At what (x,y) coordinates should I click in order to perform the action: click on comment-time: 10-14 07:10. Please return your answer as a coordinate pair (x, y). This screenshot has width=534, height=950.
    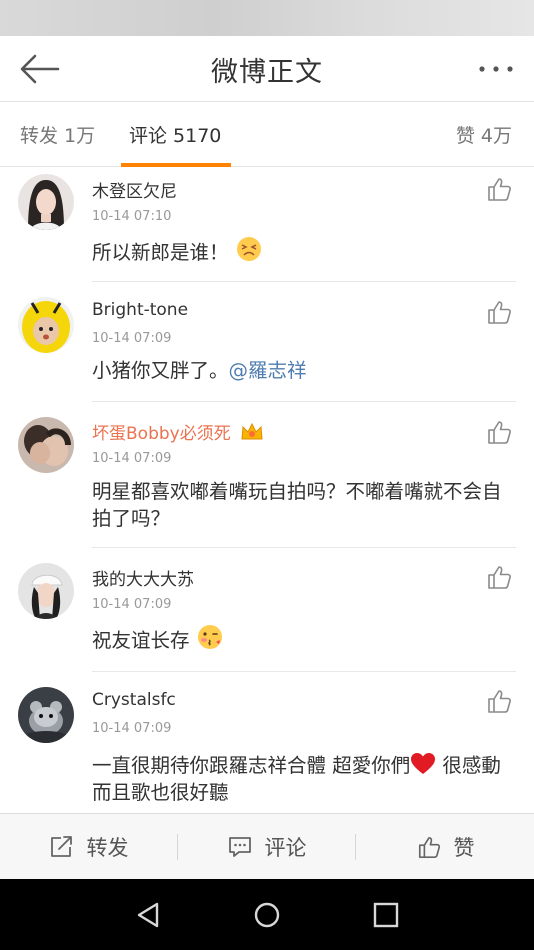
    Looking at the image, I should click on (132, 216).